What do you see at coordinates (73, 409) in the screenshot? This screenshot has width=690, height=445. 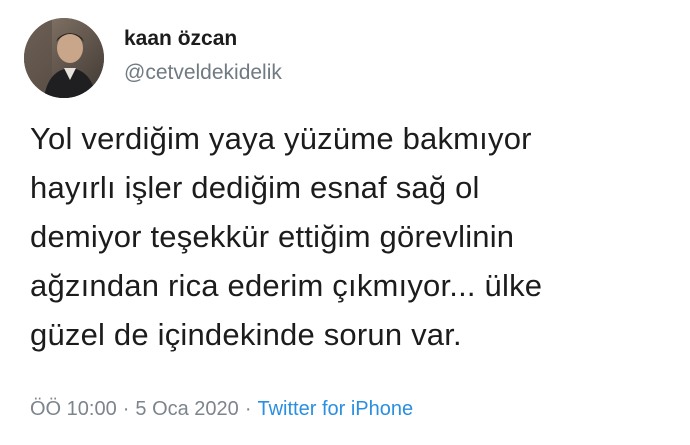 I see `tweet-time: ÖÖ 10:00` at bounding box center [73, 409].